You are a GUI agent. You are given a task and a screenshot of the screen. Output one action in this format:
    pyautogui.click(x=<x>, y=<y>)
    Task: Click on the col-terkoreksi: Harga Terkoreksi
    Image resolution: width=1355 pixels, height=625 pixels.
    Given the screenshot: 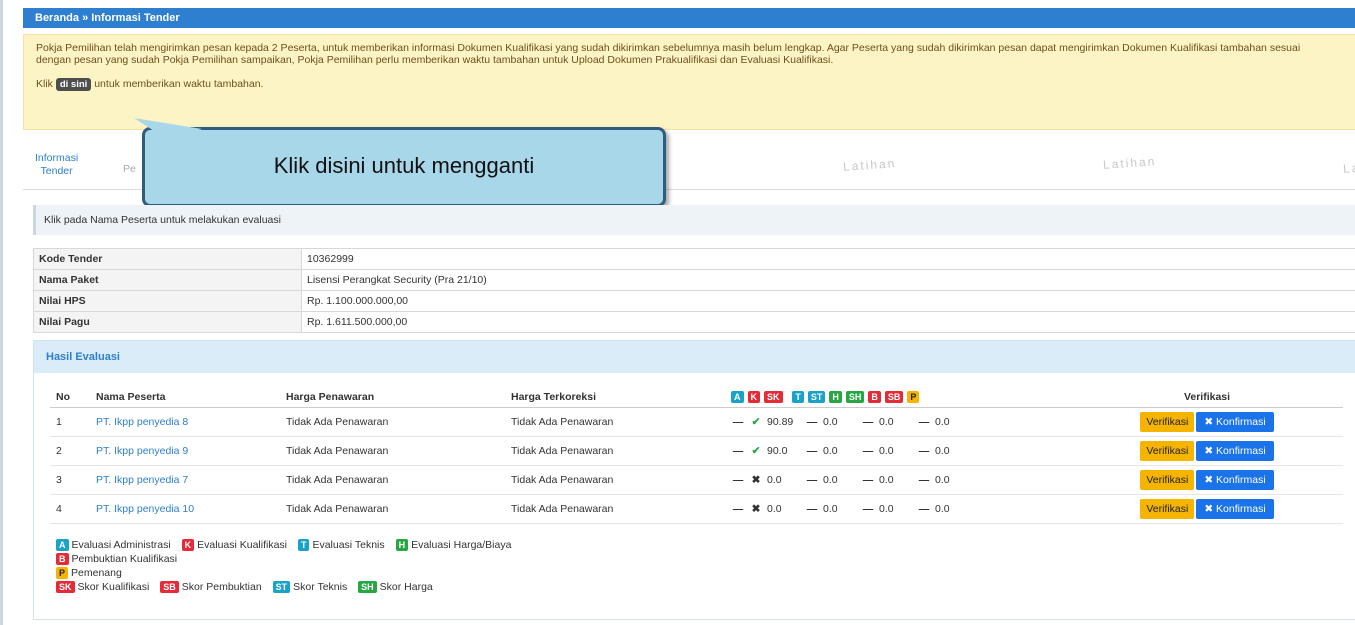 What is the action you would take?
    pyautogui.click(x=615, y=397)
    